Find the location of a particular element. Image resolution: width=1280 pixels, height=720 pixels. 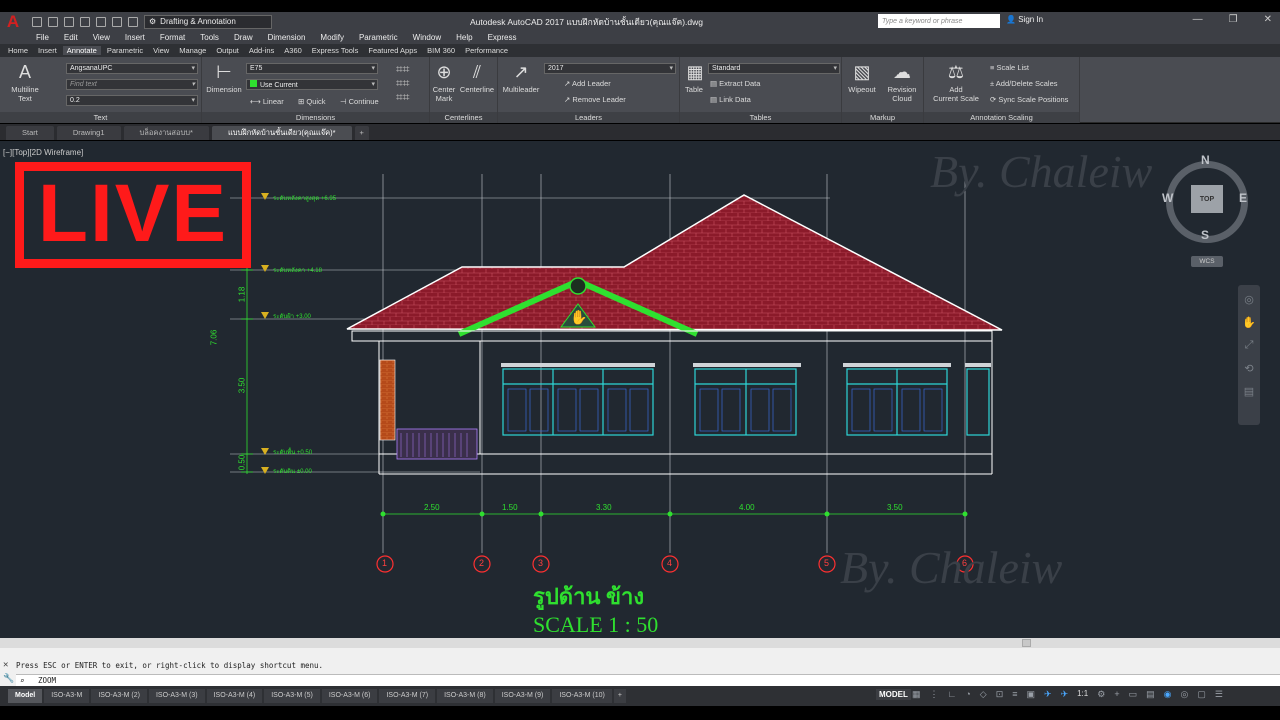

hardware-acceleration-icon: ◉ is located at coordinates (1168, 694).